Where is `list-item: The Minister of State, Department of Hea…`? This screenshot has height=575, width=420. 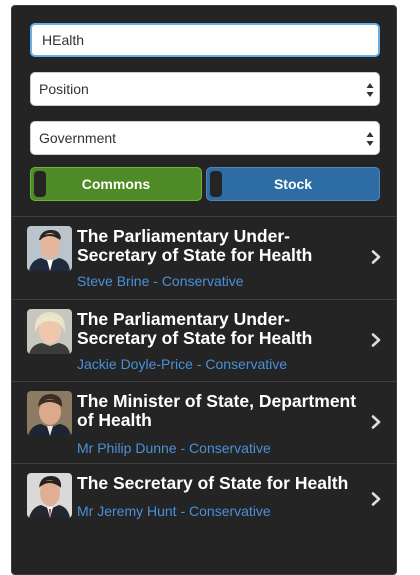
list-item: The Minister of State, Department of Hea… is located at coordinates (204, 423).